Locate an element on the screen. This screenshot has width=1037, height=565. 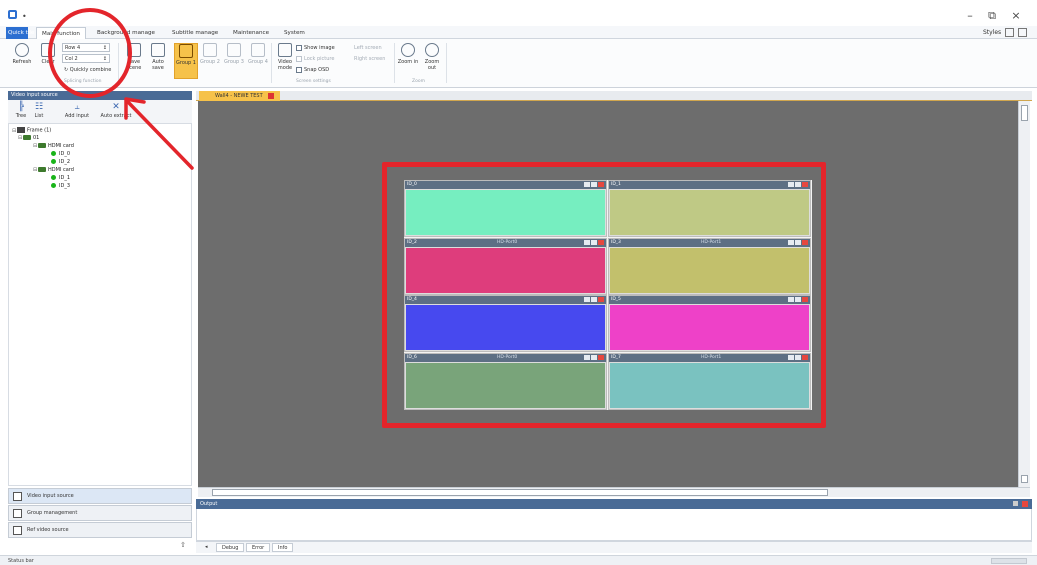
group1-button: Group 1 is located at coordinates (186, 61).